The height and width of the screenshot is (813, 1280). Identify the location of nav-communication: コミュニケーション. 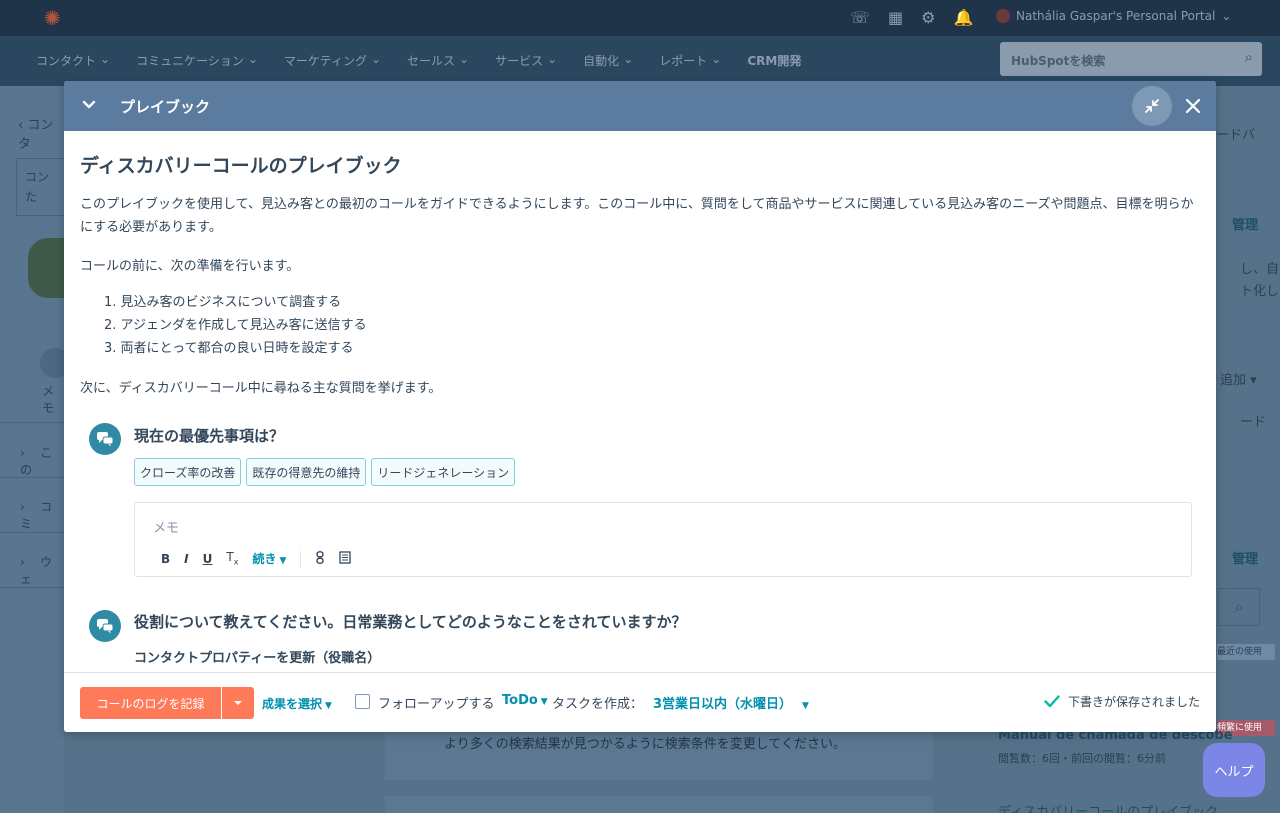
(190, 60).